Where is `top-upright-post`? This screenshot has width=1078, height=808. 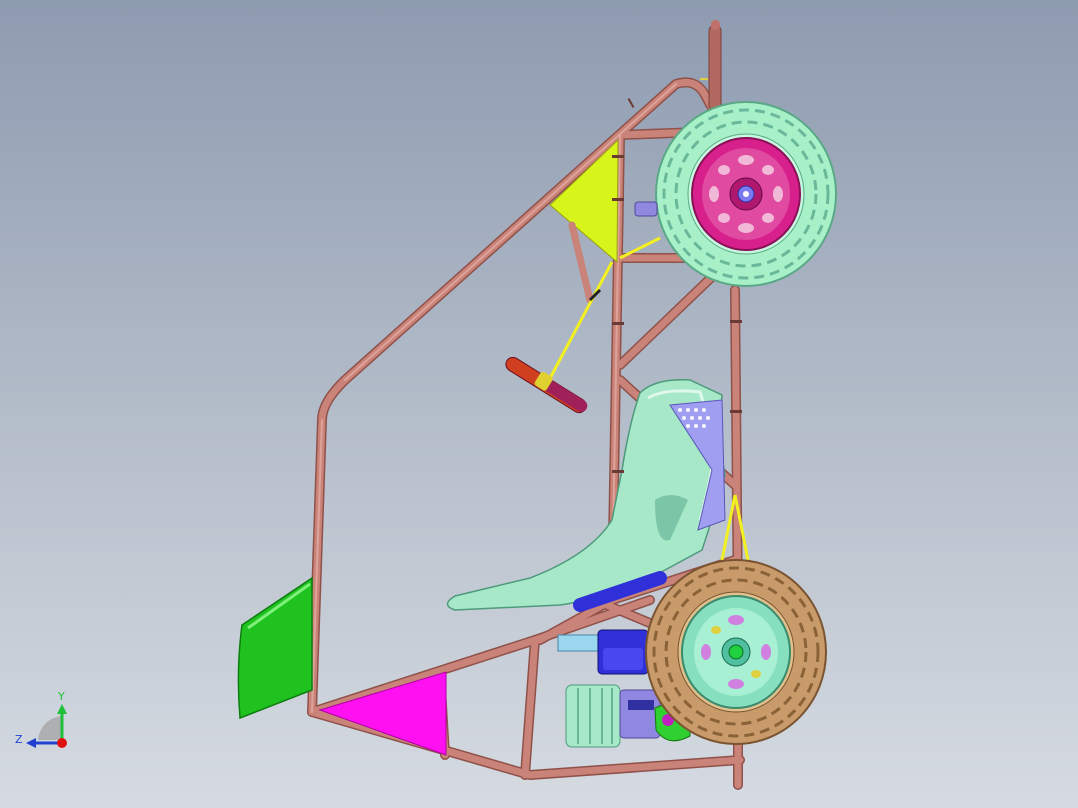 top-upright-post is located at coordinates (715, 66).